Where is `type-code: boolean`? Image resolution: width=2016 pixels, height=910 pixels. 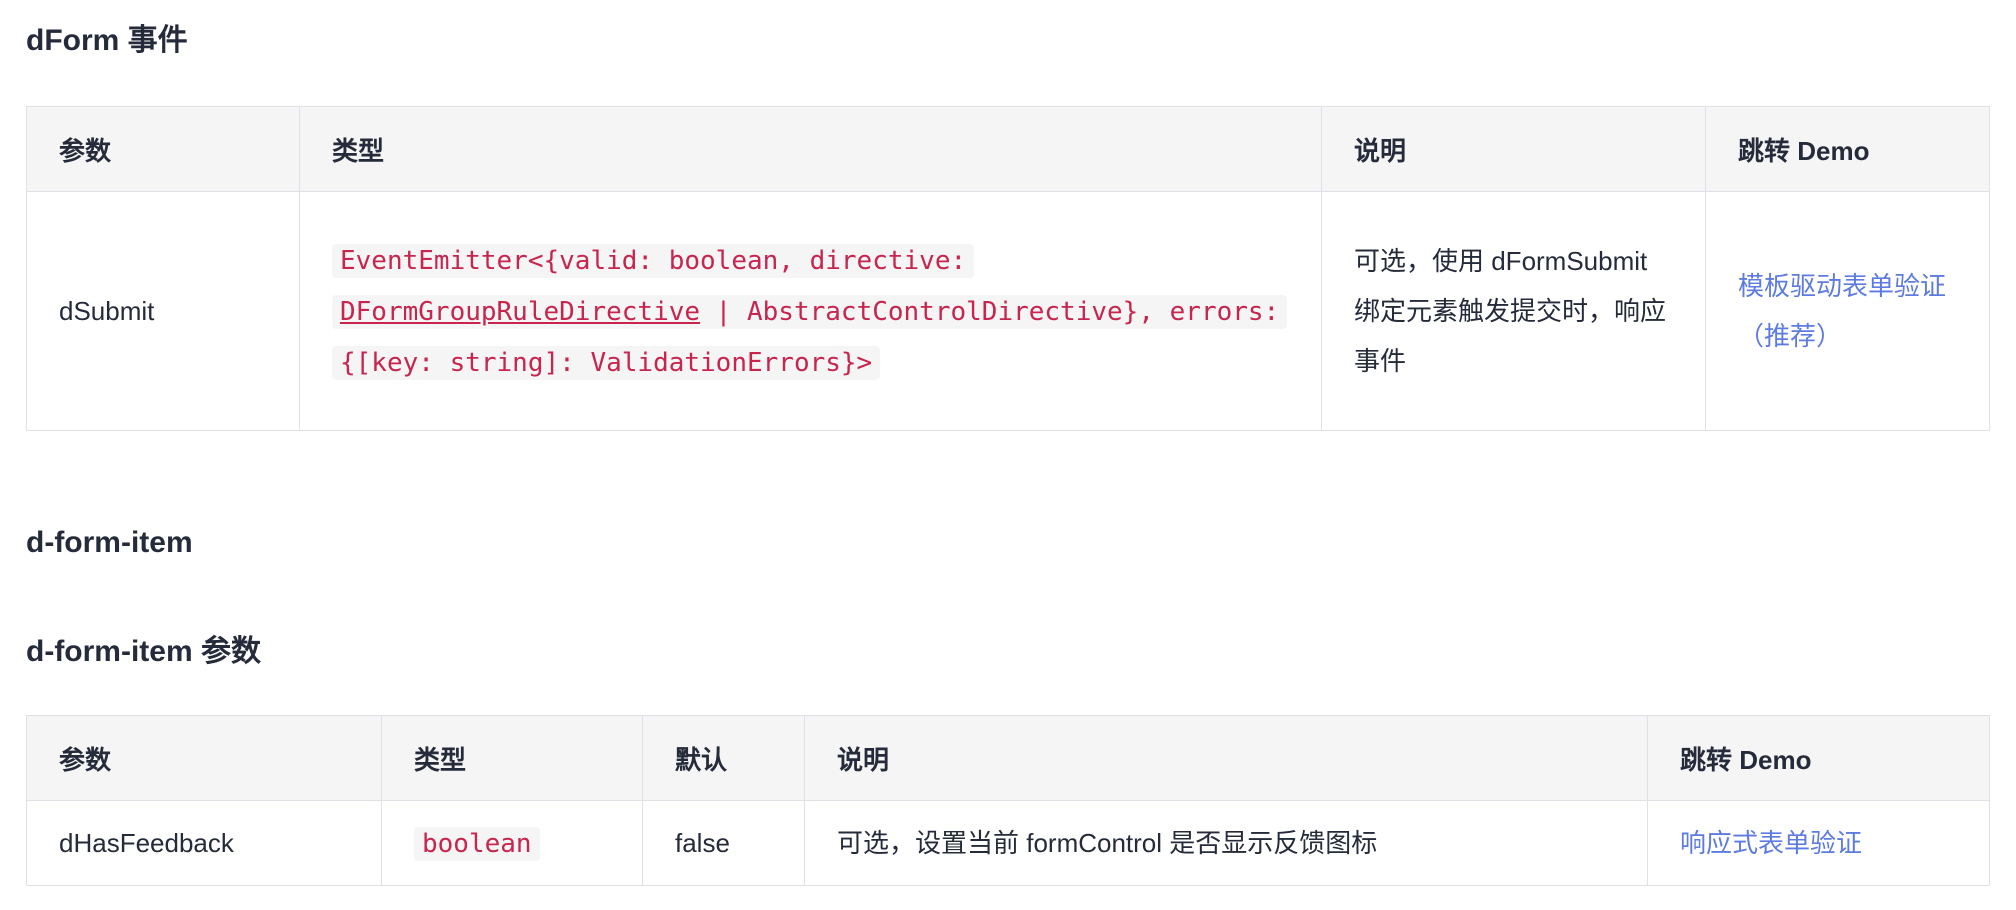 type-code: boolean is located at coordinates (477, 843).